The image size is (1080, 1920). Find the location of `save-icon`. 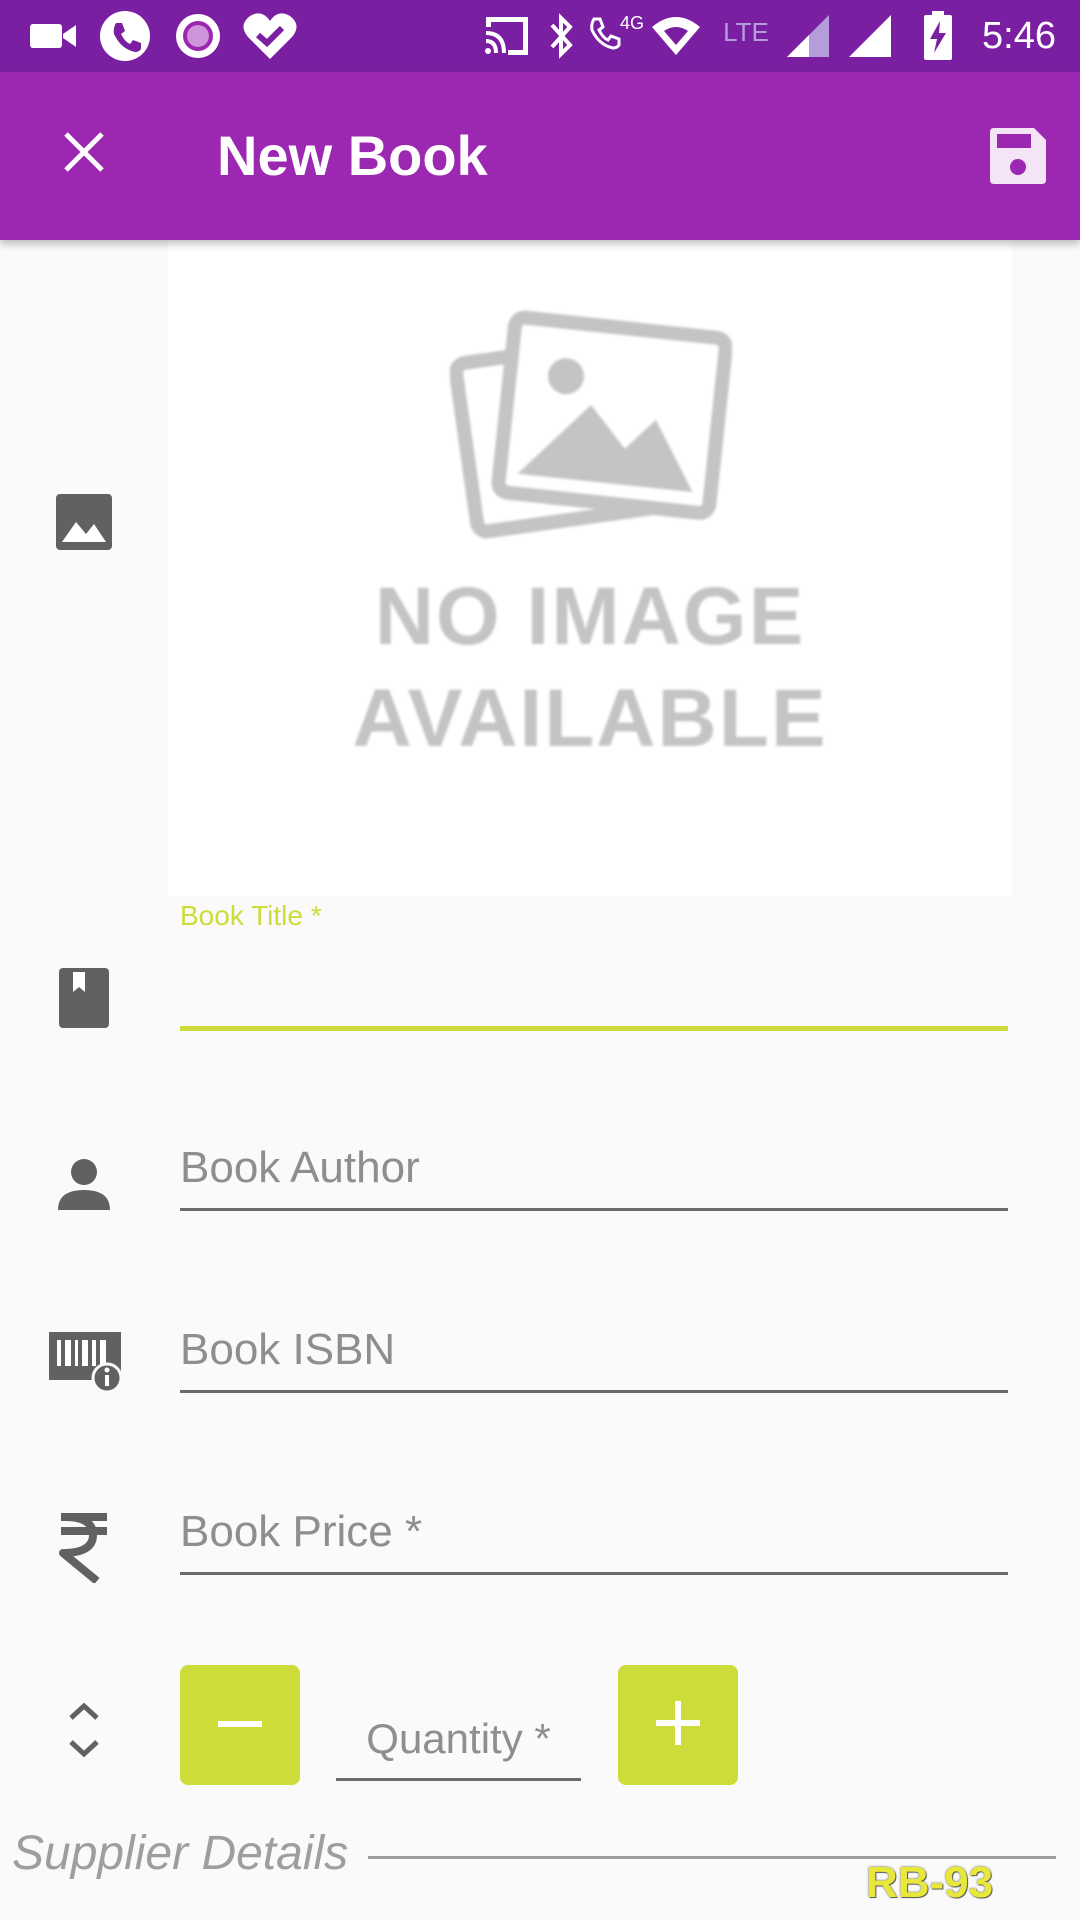

save-icon is located at coordinates (1018, 158).